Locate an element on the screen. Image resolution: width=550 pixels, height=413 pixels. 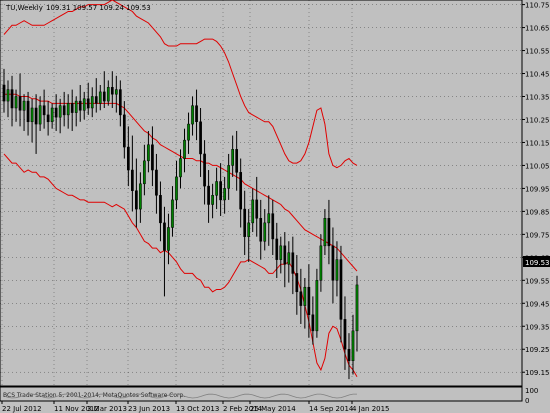
time-tick-label: 22 Jul 2012 is located at coordinates (22, 409).